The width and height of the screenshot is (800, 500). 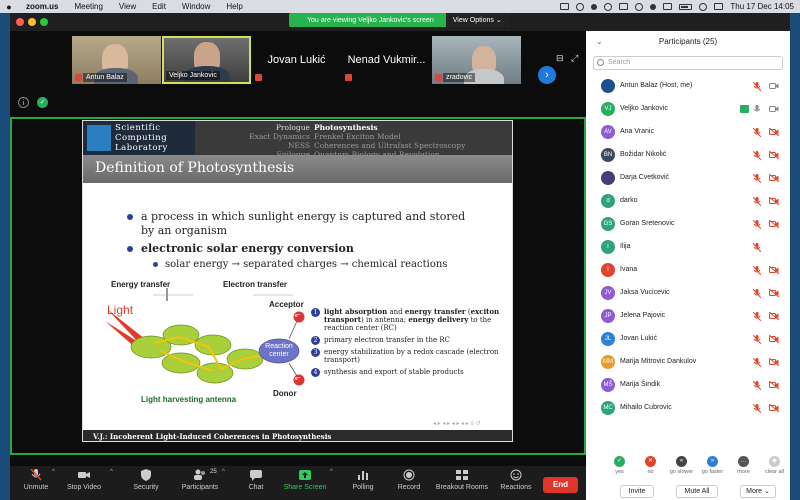 What do you see at coordinates (688, 109) in the screenshot?
I see `participant-row: VJ Veljko Jankovic` at bounding box center [688, 109].